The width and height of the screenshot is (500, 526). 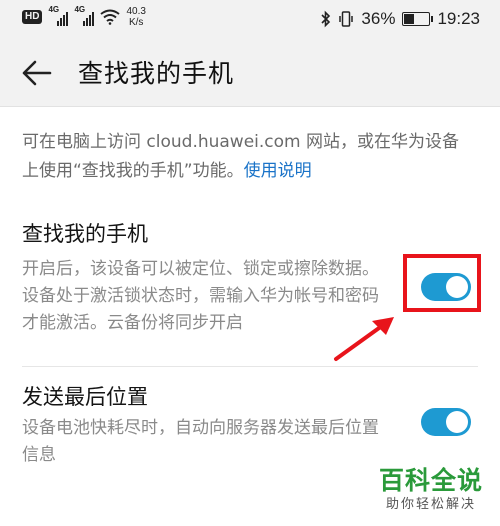 I want to click on network-speed: 40.3 K/s, so click(x=135, y=17).